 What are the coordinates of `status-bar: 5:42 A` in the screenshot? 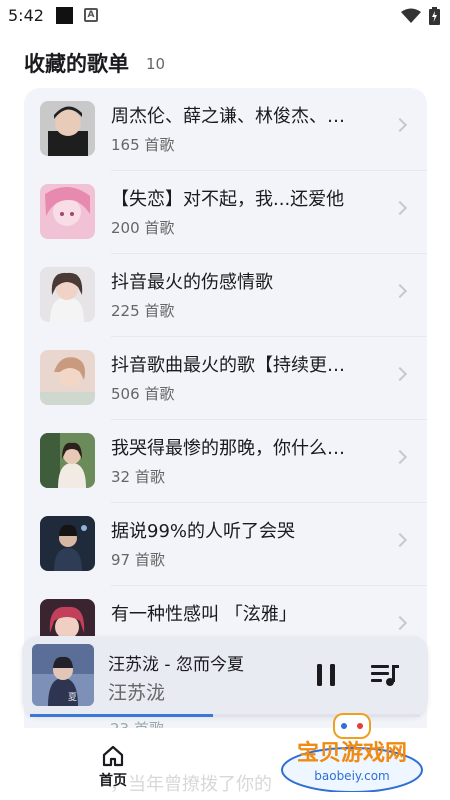 It's located at (225, 16).